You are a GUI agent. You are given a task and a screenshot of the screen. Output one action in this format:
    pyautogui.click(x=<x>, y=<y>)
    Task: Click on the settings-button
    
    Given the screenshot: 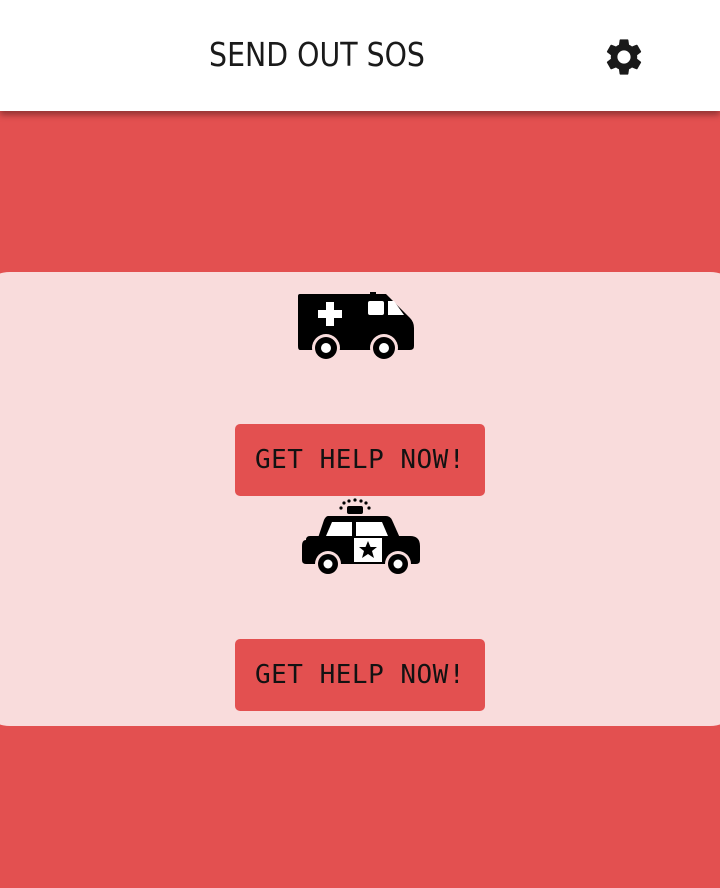 What is the action you would take?
    pyautogui.click(x=624, y=57)
    